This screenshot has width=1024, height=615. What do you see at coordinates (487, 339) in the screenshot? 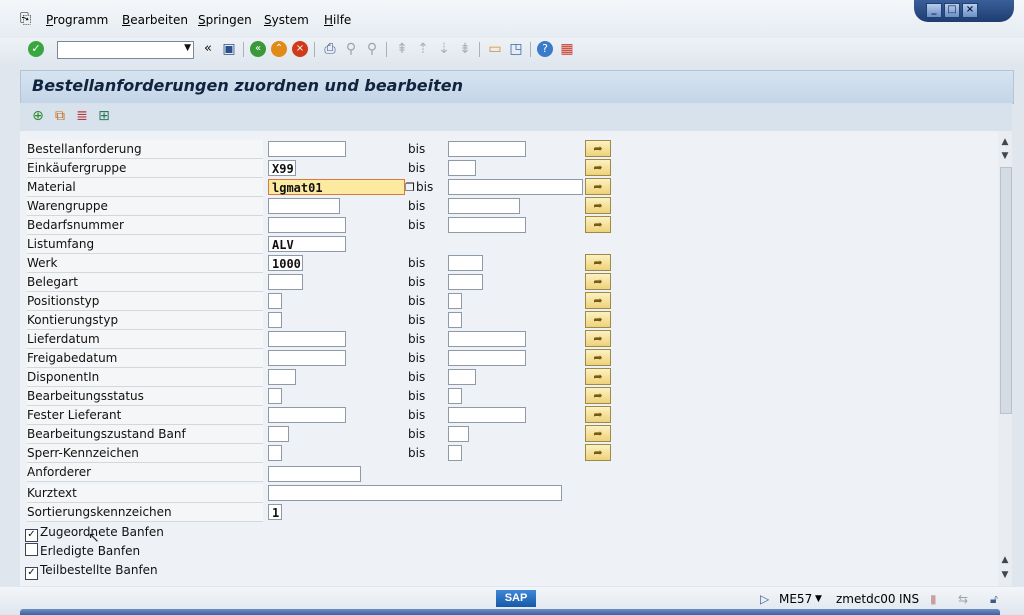
I see `lieferdatum-high-input` at bounding box center [487, 339].